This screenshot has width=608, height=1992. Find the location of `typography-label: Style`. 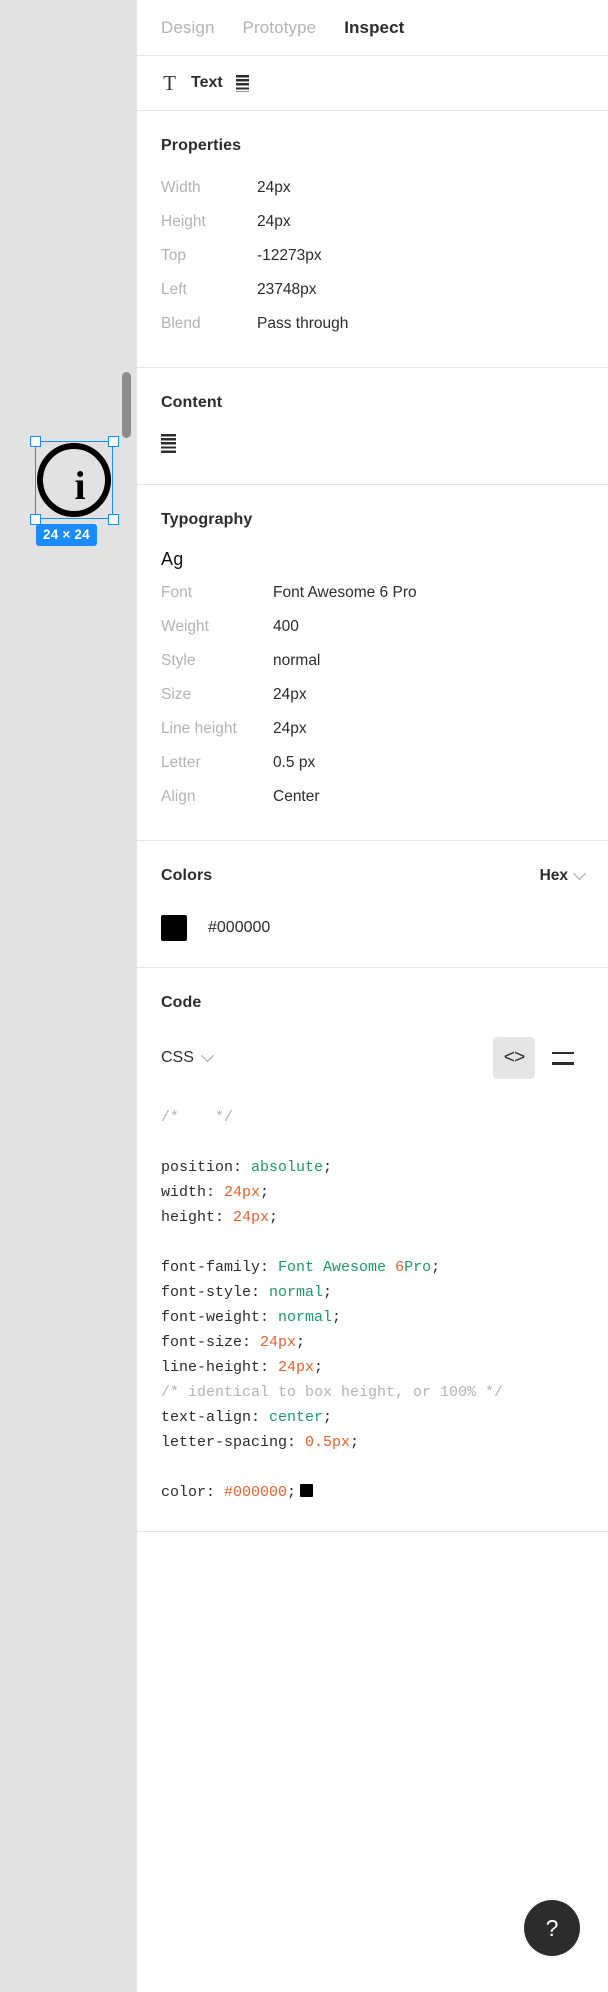

typography-label: Style is located at coordinates (178, 660).